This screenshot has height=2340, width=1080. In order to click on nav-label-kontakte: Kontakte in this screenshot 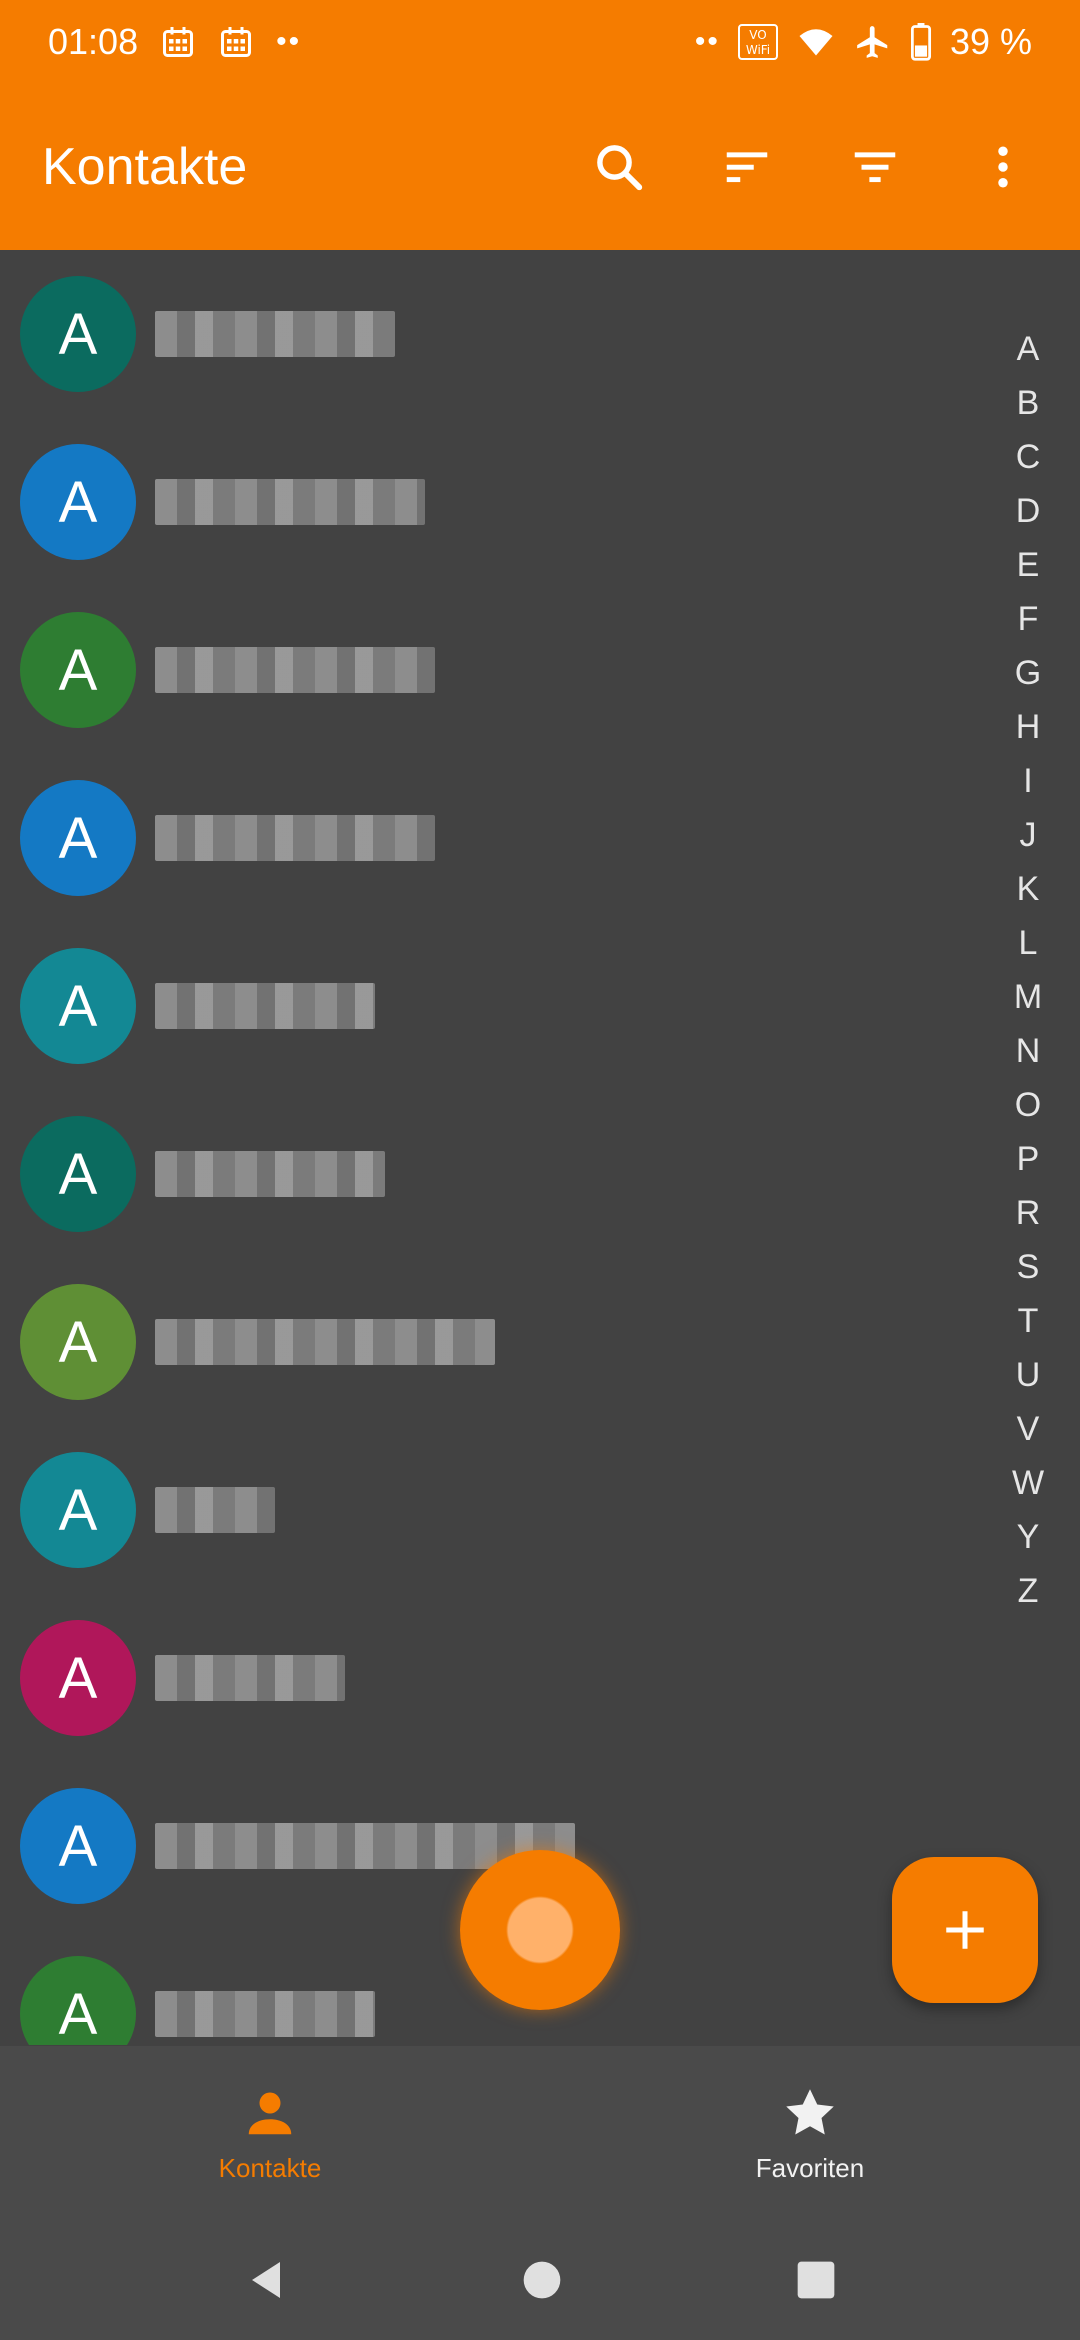, I will do `click(270, 2167)`.